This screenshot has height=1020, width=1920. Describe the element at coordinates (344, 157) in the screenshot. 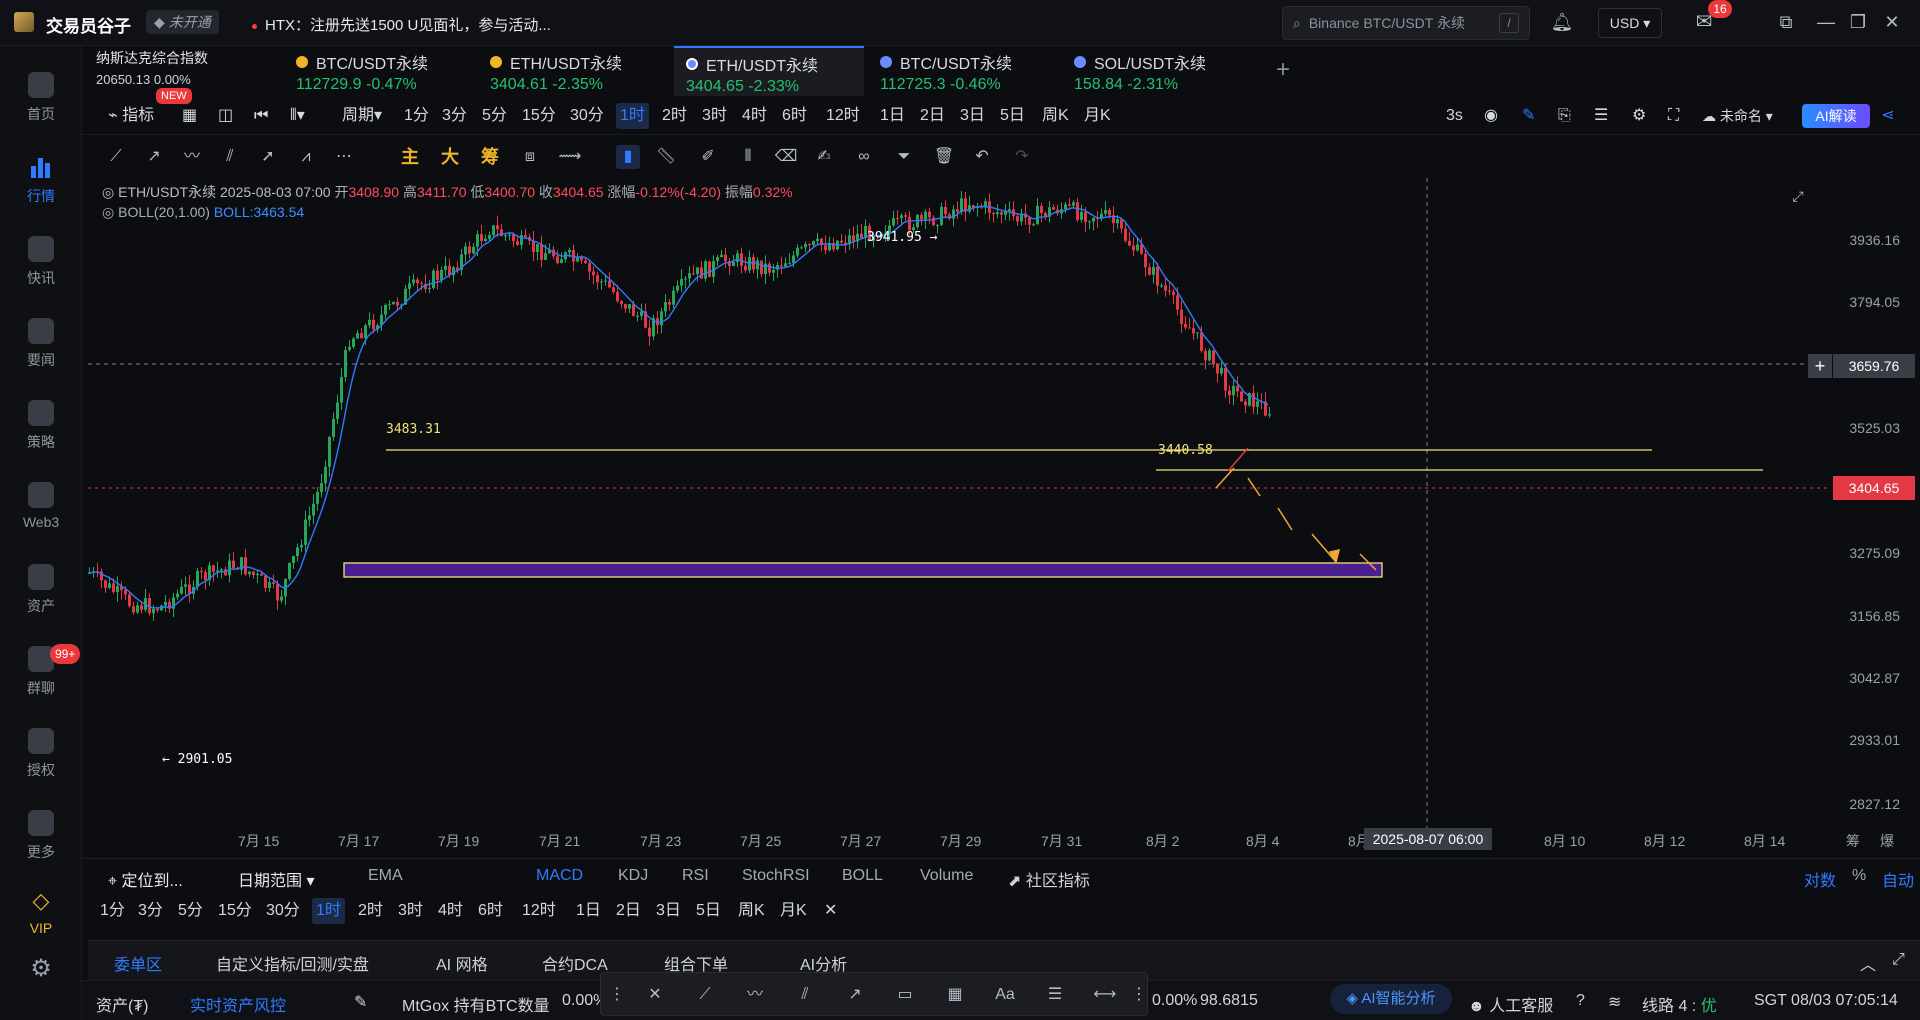

I see `more-tools-icon: ⋯` at that location.